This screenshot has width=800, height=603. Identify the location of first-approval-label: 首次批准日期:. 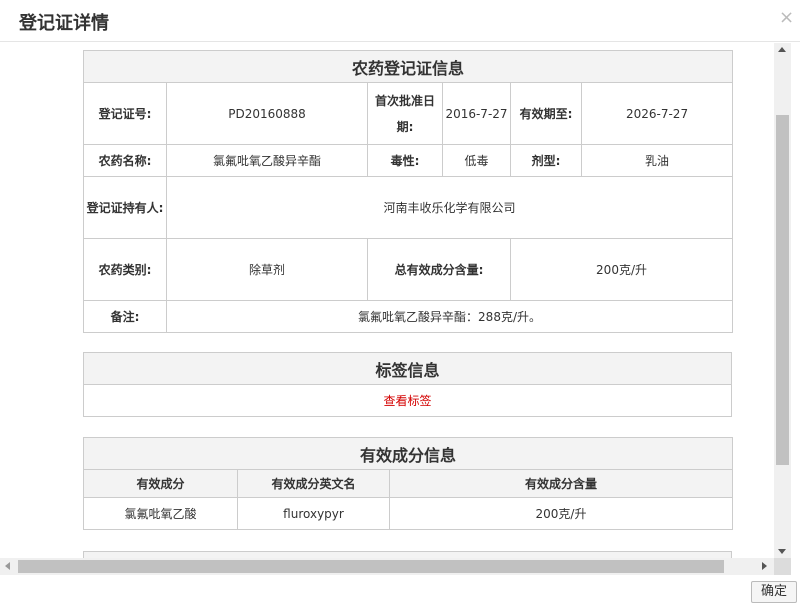
(405, 113).